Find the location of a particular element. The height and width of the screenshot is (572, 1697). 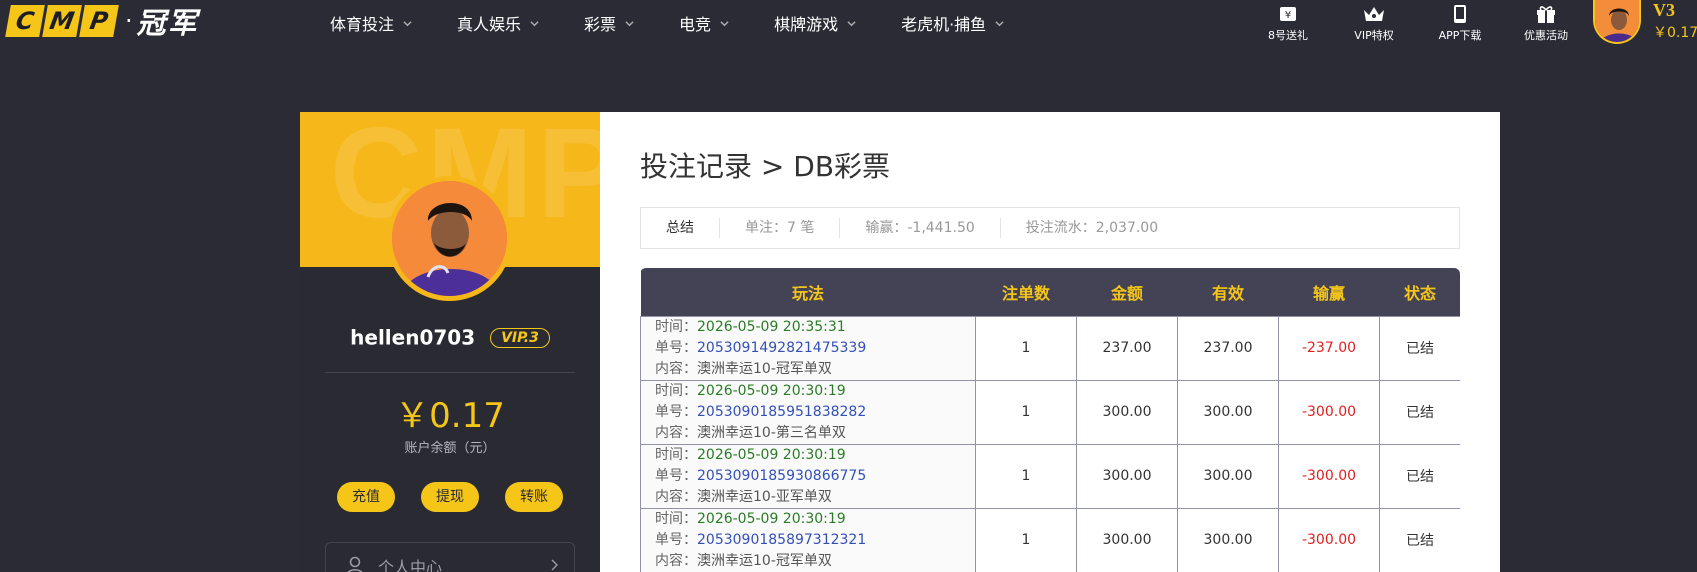

username-row: hellen0703 VIP.3 is located at coordinates (450, 337).